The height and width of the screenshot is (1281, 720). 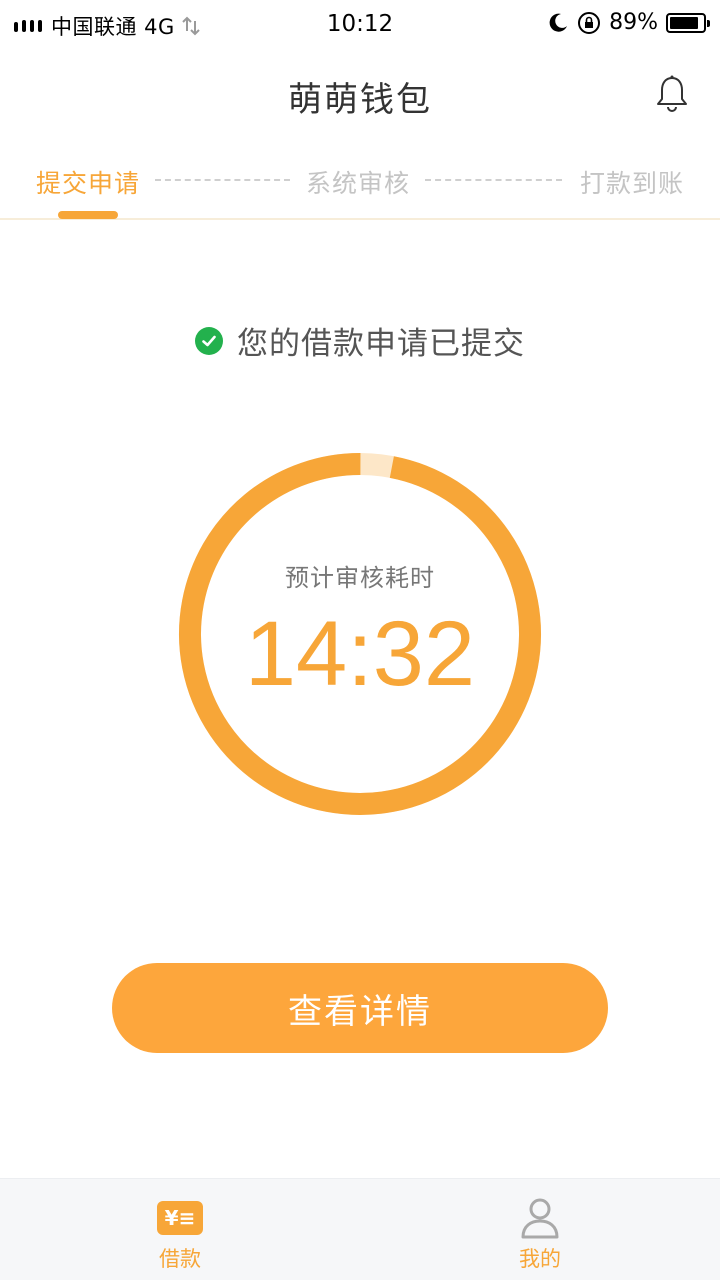 I want to click on status-right: 89%, so click(x=628, y=22).